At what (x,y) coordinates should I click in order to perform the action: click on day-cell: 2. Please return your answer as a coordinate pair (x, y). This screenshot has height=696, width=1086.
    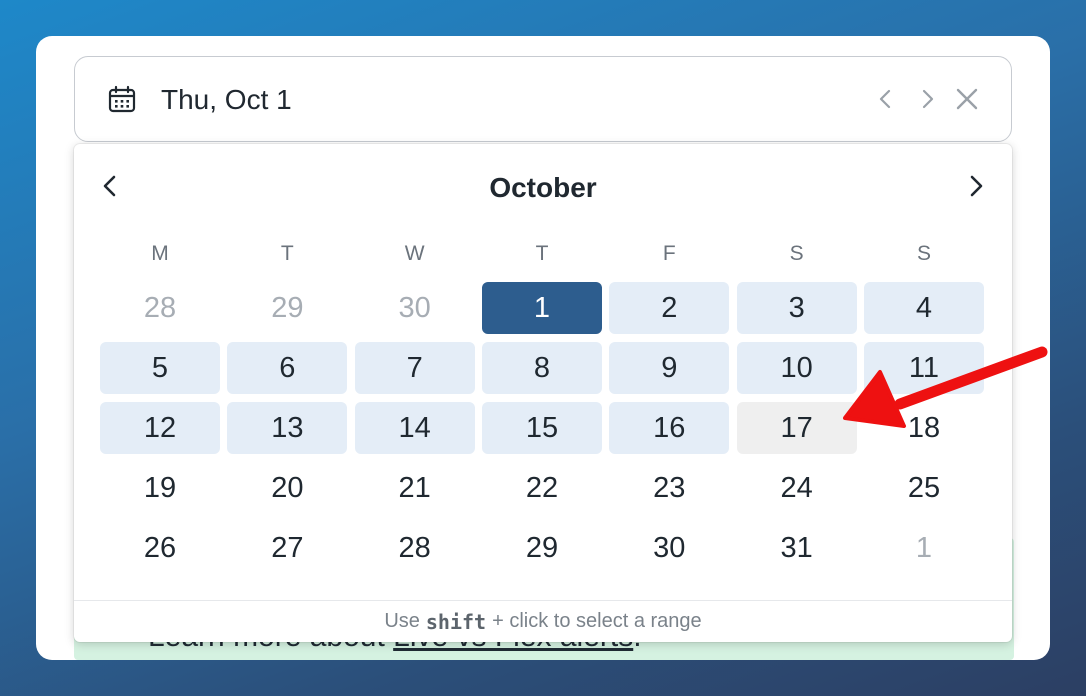
    Looking at the image, I should click on (669, 308).